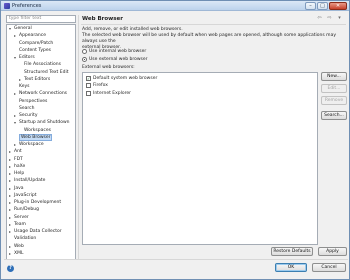 This screenshot has width=350, height=280. What do you see at coordinates (35, 232) in the screenshot?
I see `tree-item: ▸ Usage Data Collector` at bounding box center [35, 232].